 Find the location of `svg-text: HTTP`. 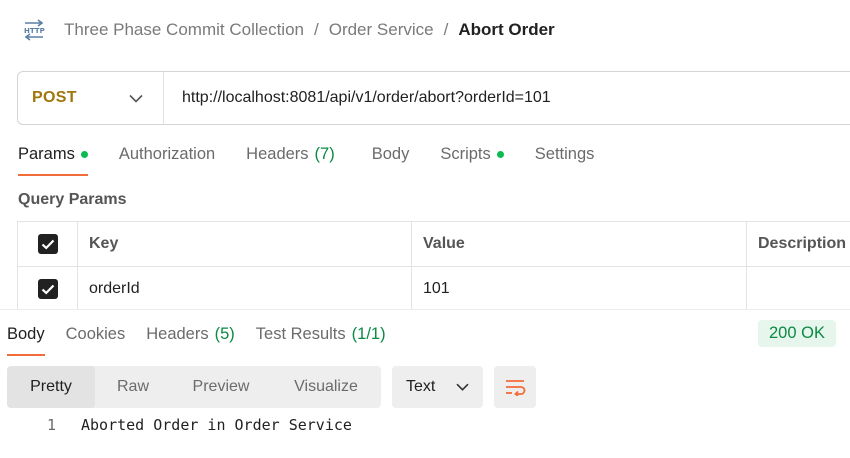

svg-text: HTTP is located at coordinates (34, 31).